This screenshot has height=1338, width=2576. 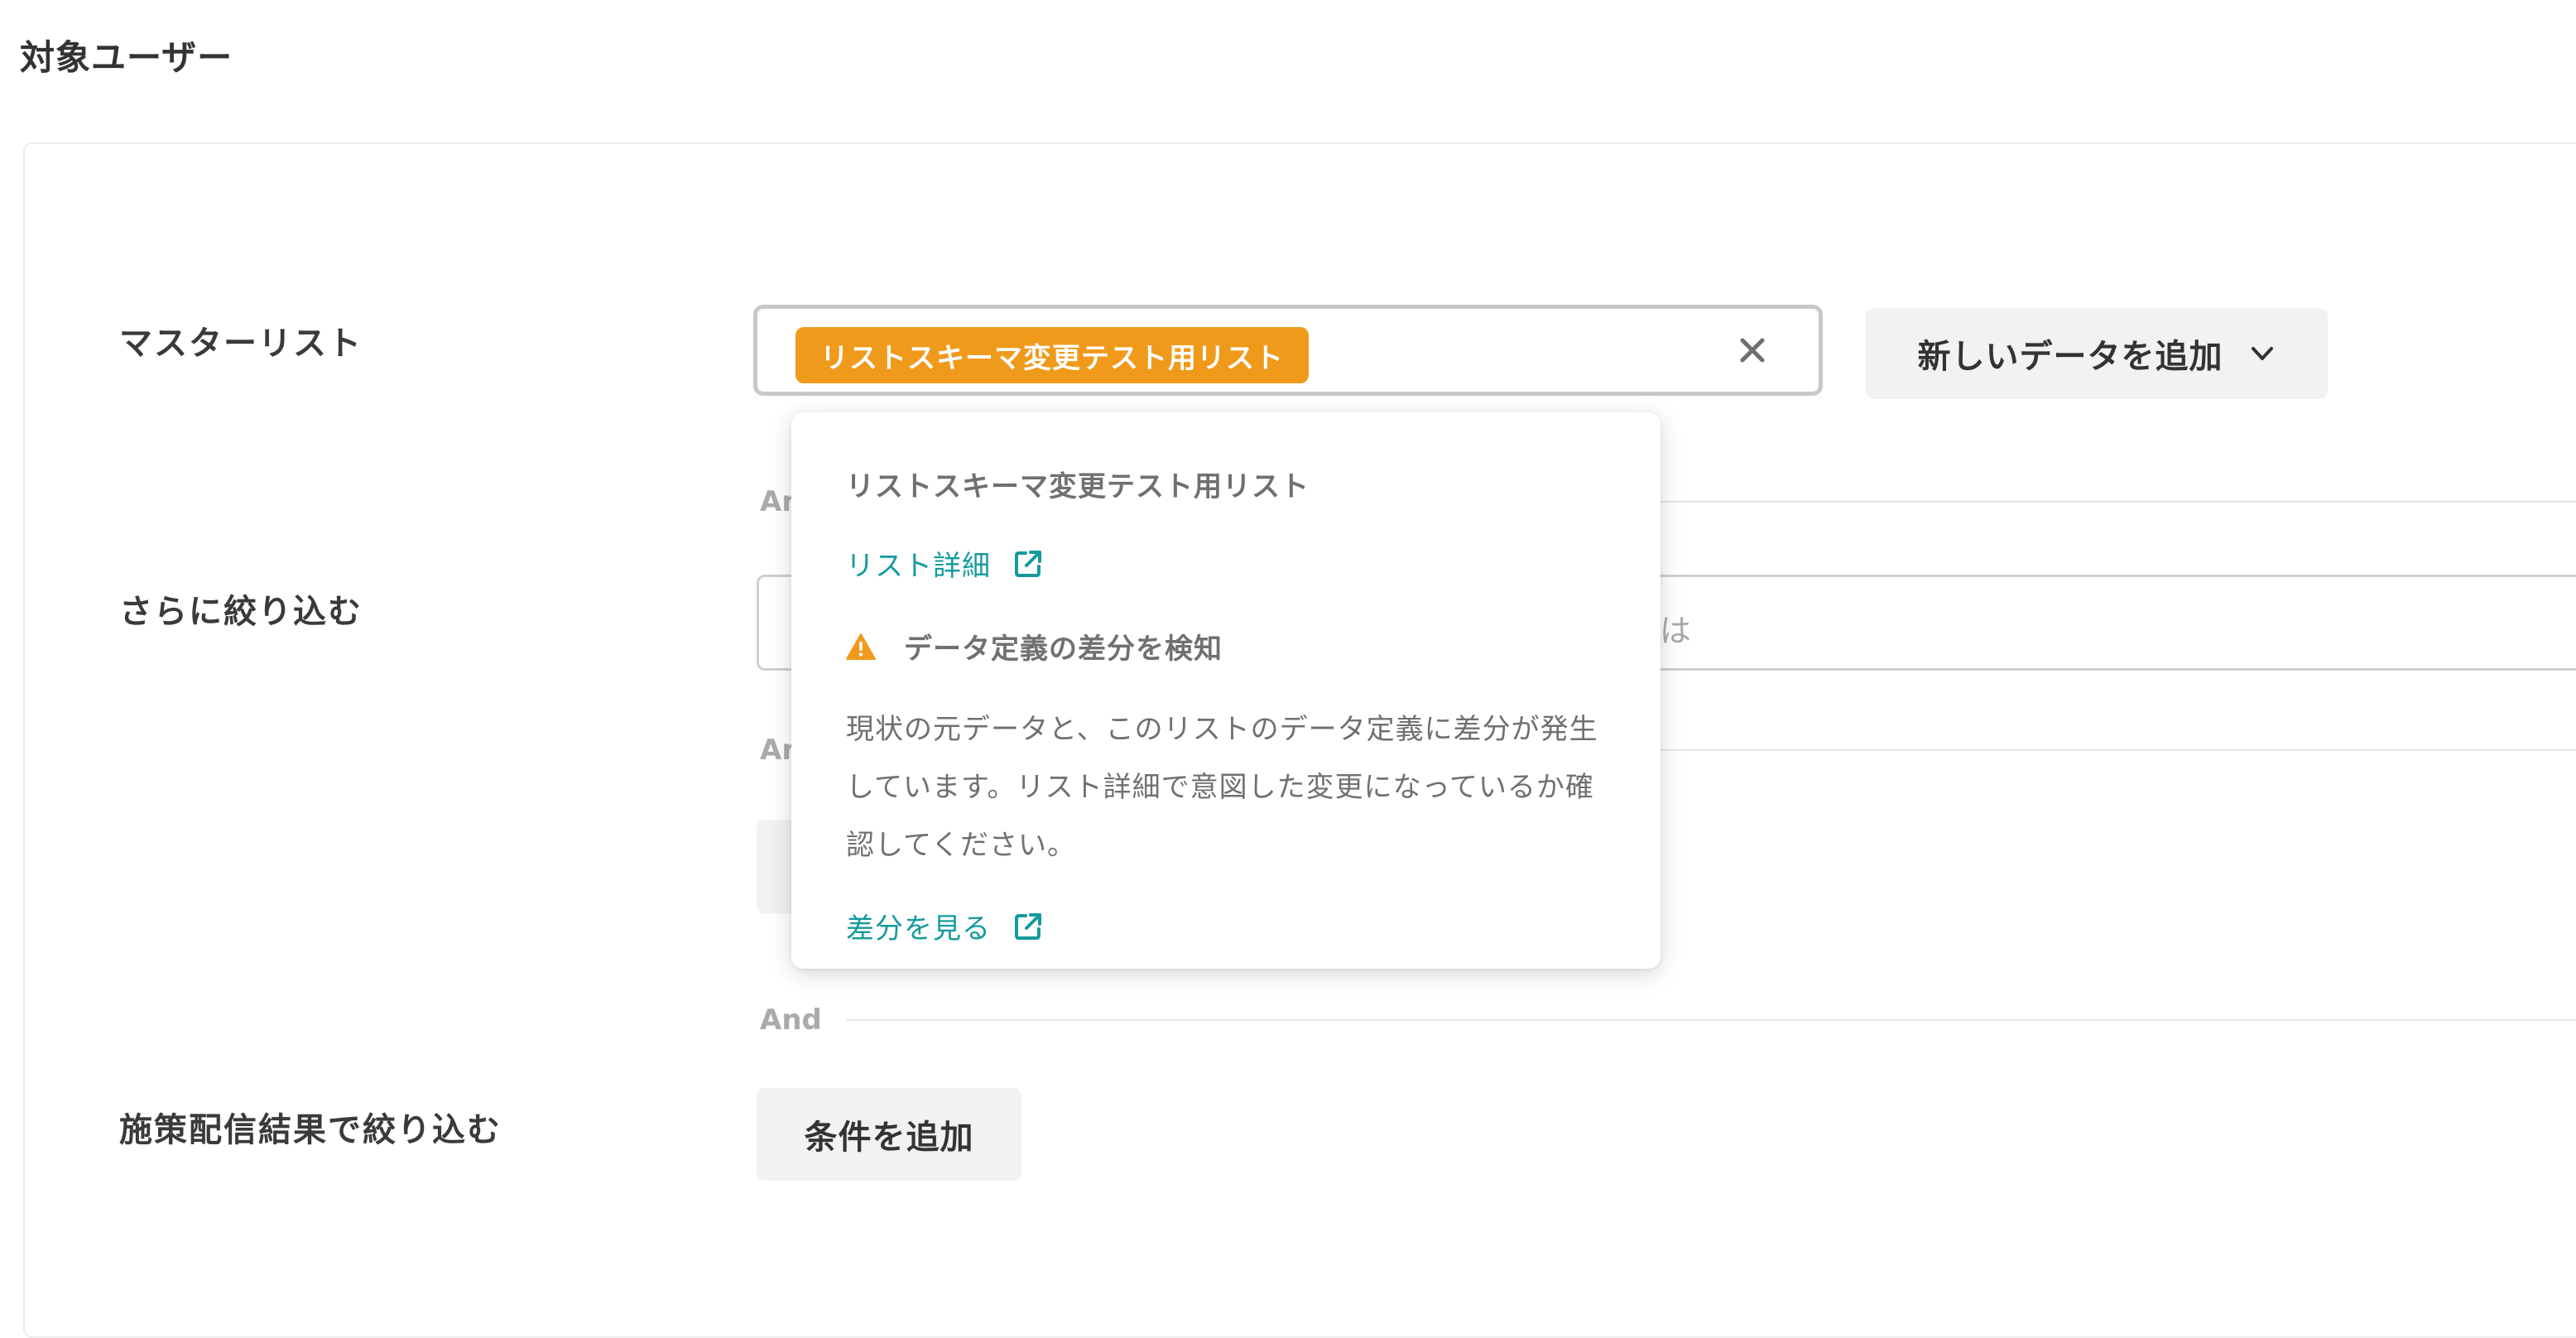 I want to click on warning-body-line: 認してください。, so click(x=961, y=845).